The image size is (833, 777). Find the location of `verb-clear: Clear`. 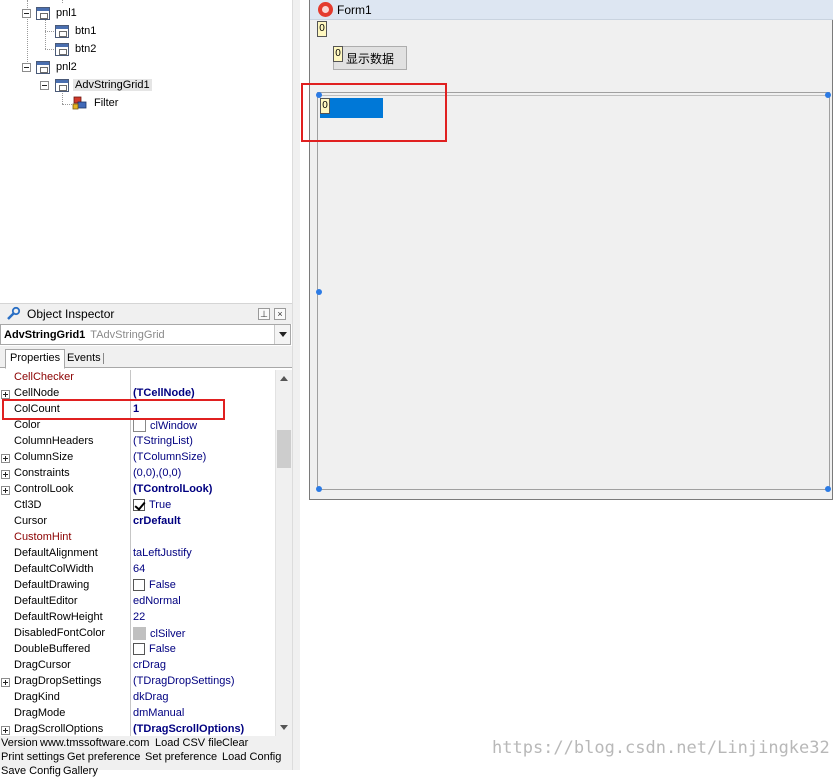

verb-clear: Clear is located at coordinates (235, 743).